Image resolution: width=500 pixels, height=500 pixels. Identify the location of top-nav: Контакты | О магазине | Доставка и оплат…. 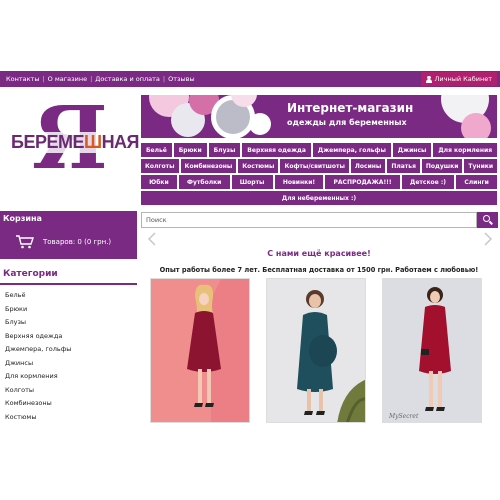
(100, 79).